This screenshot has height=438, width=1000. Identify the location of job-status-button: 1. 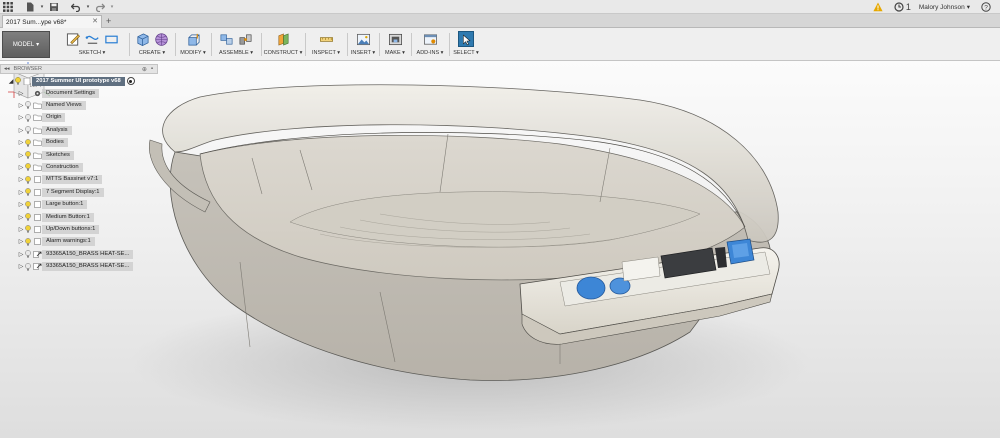
(902, 7).